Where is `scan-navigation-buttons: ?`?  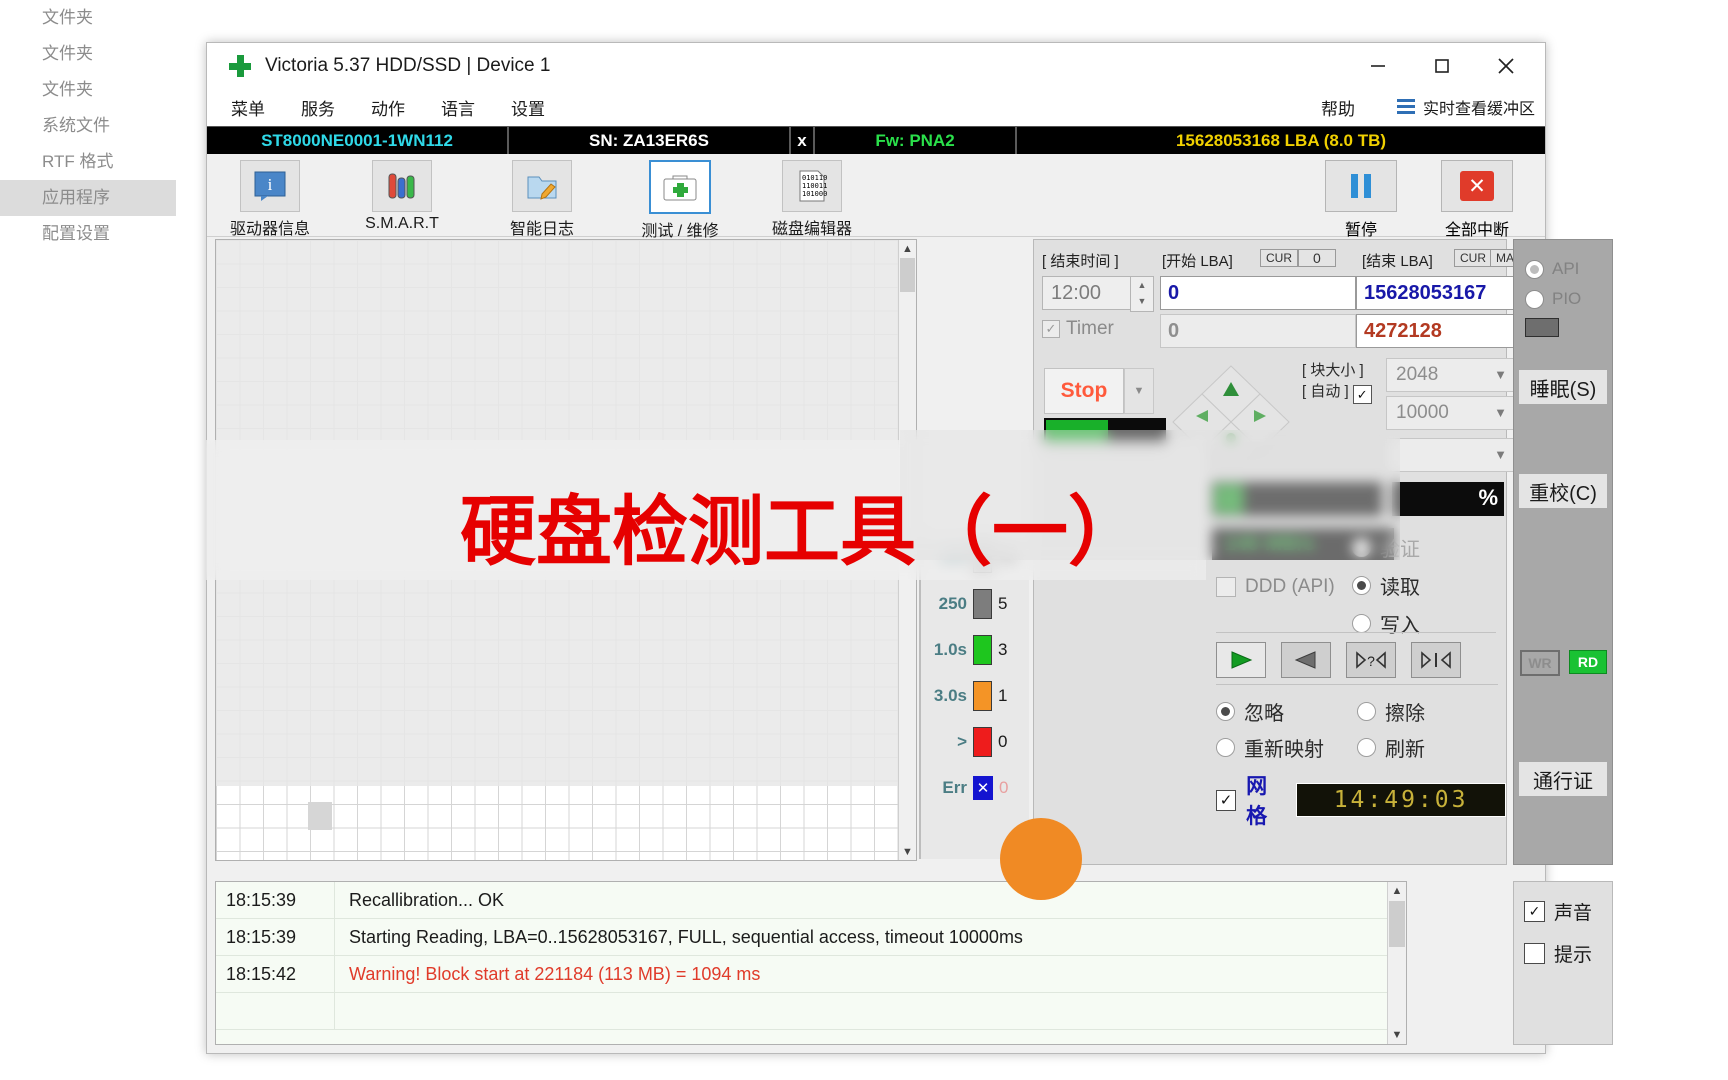 scan-navigation-buttons: ? is located at coordinates (1356, 657).